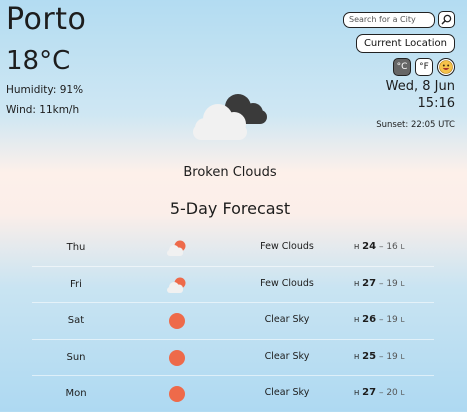  I want to click on forecast-high-low: H 27 – 19 L, so click(379, 283).